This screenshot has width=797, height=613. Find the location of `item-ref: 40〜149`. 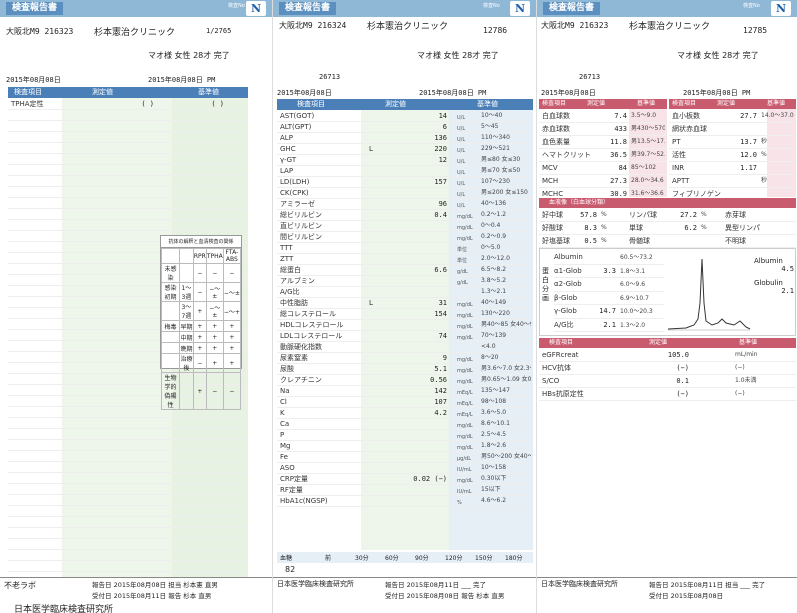

item-ref: 40〜149 is located at coordinates (494, 302).